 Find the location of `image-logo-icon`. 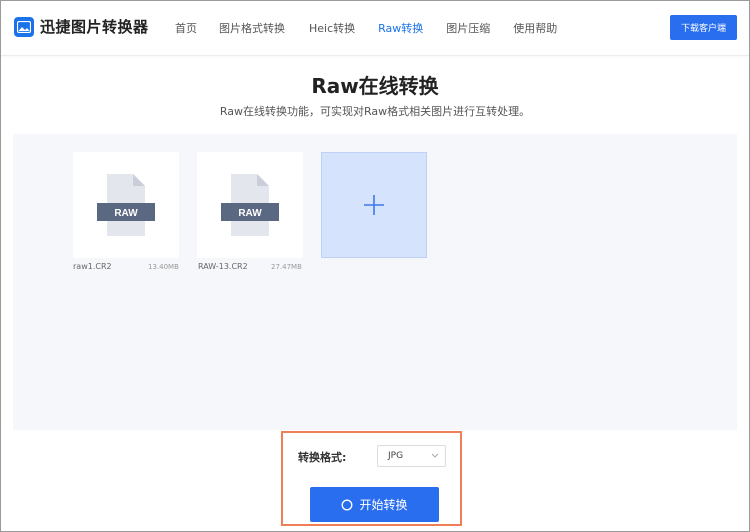

image-logo-icon is located at coordinates (24, 26).